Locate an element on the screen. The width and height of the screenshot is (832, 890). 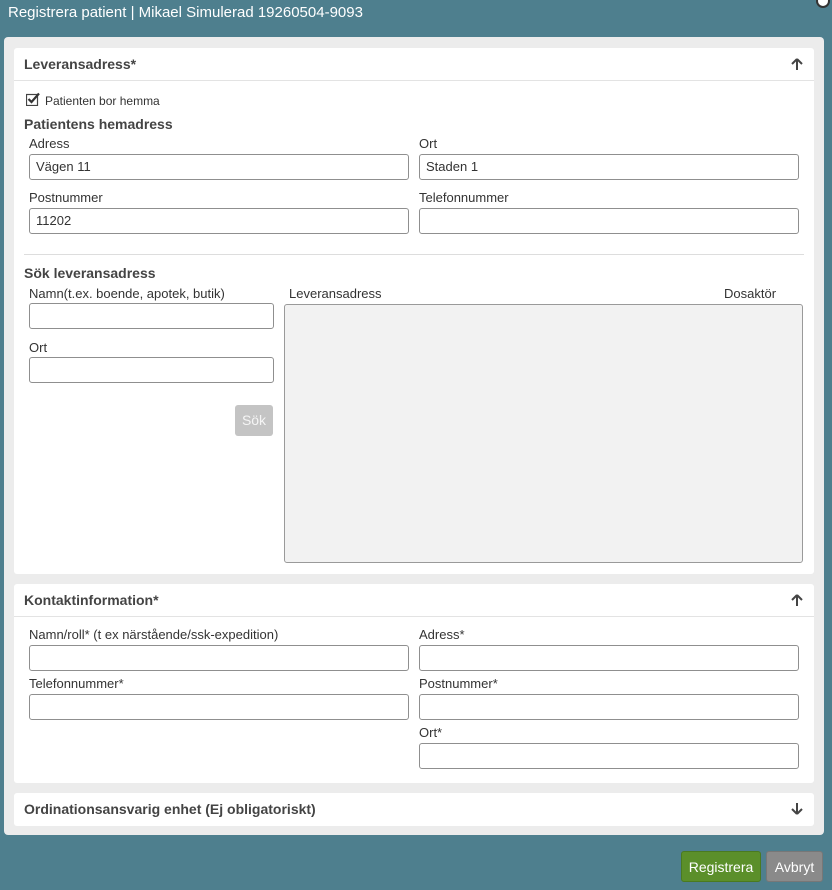
city-field: Staden 1 is located at coordinates (609, 167).